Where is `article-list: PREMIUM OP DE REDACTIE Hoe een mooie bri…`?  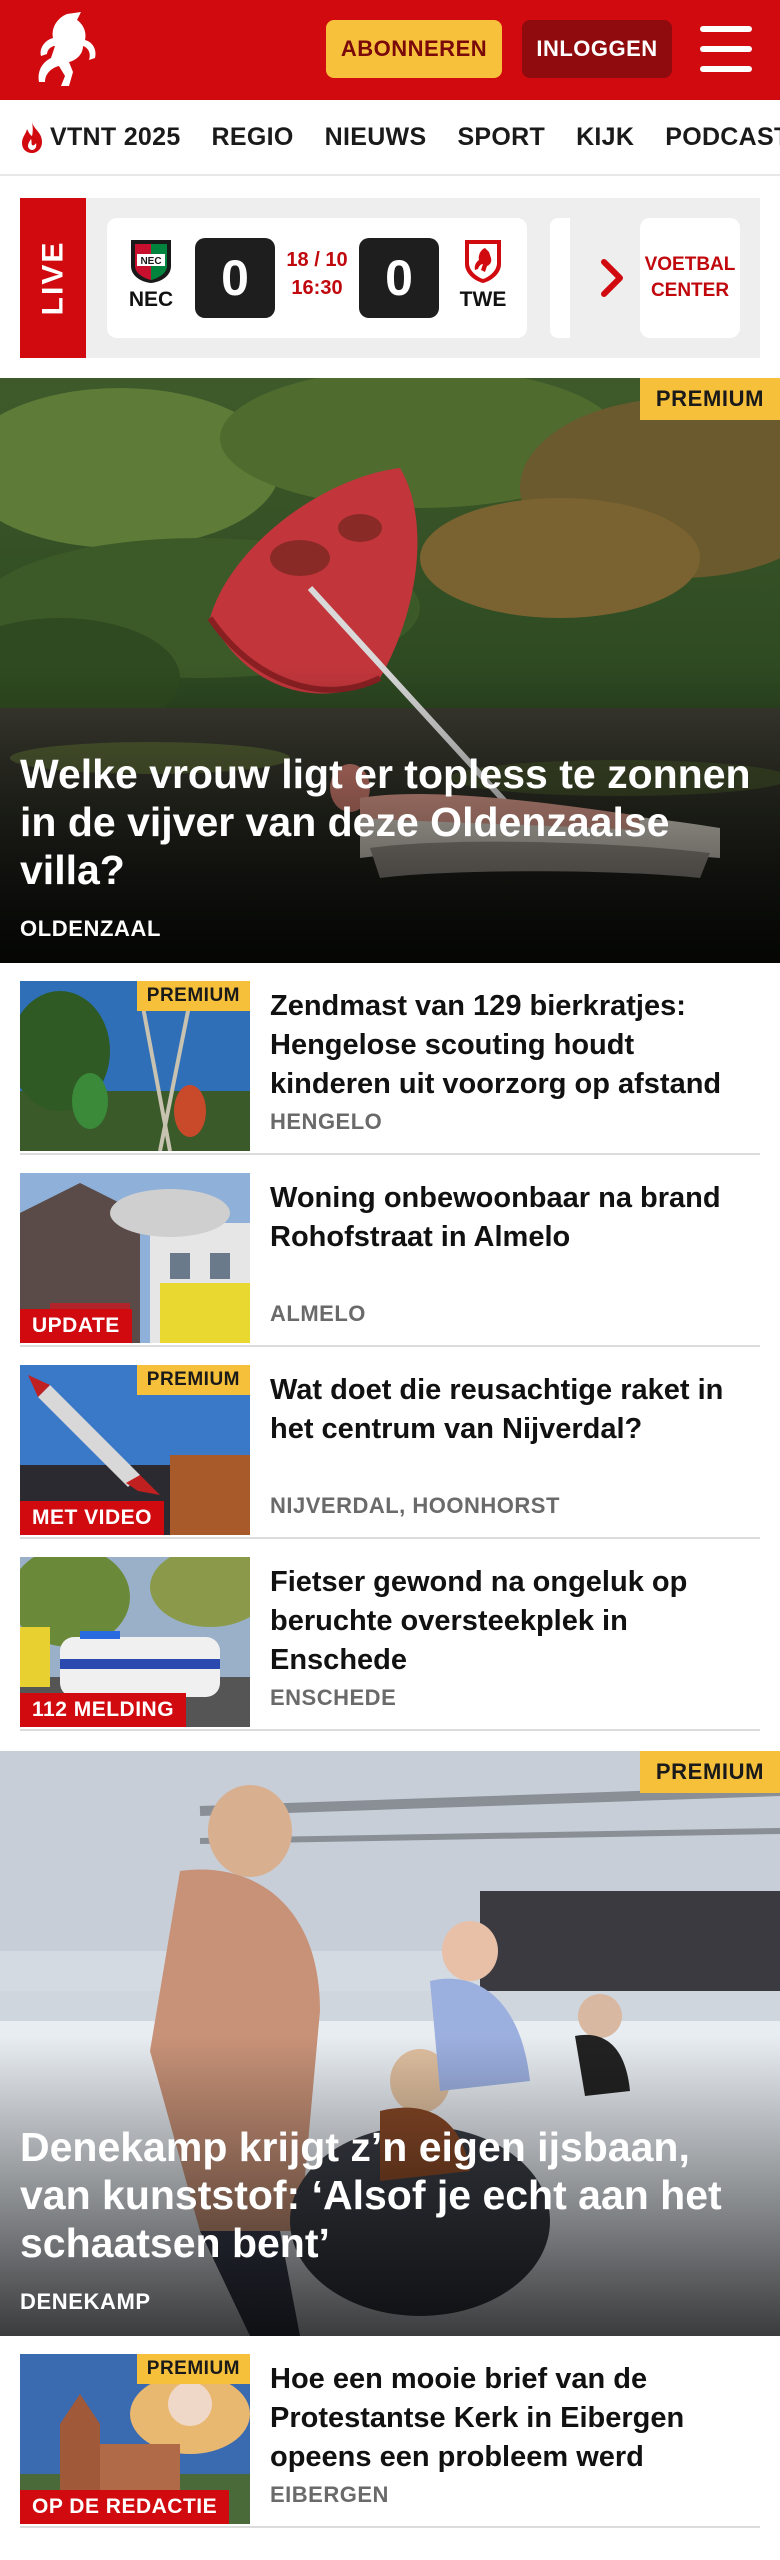
article-list: PREMIUM OP DE REDACTIE Hoe een mooie bri… is located at coordinates (390, 2432).